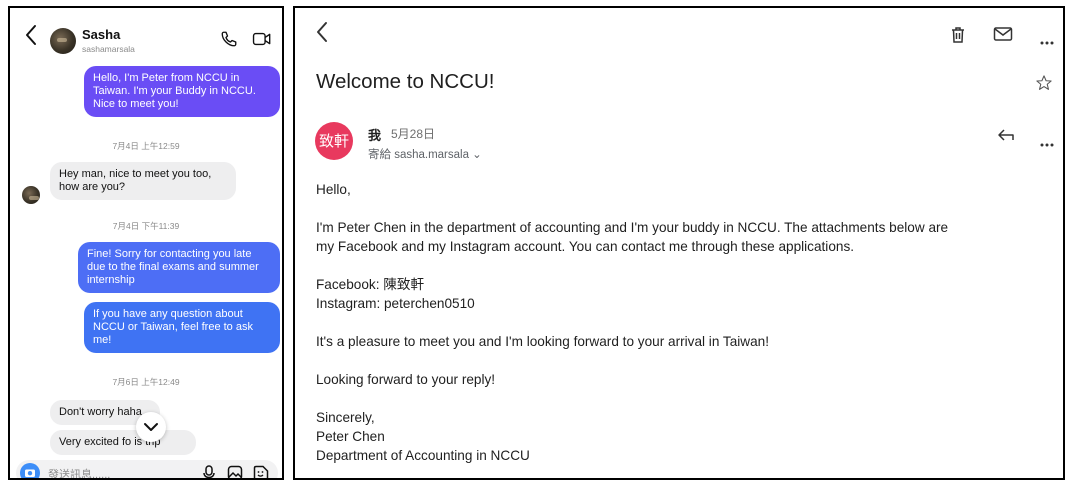 Image resolution: width=1067 pixels, height=486 pixels. I want to click on email-signature-name: Peter Chen, so click(350, 436).